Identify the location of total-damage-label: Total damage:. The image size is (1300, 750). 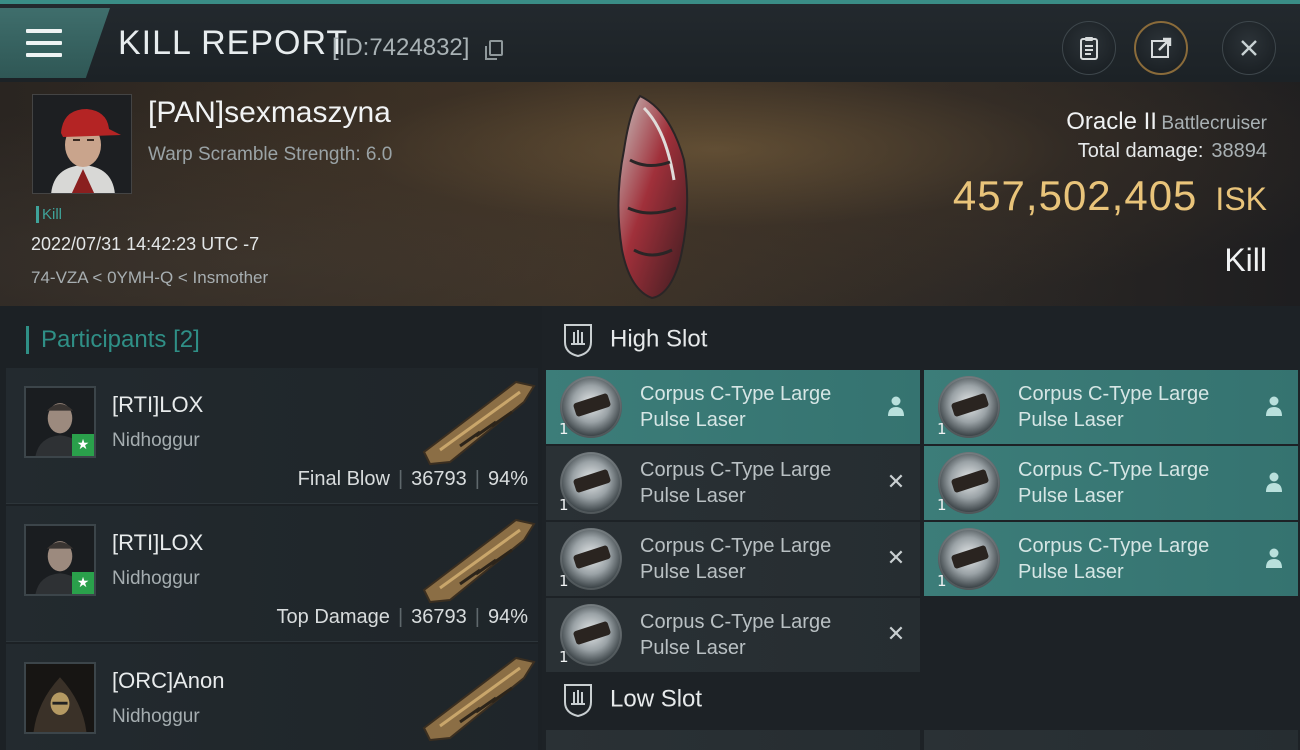
(1140, 151).